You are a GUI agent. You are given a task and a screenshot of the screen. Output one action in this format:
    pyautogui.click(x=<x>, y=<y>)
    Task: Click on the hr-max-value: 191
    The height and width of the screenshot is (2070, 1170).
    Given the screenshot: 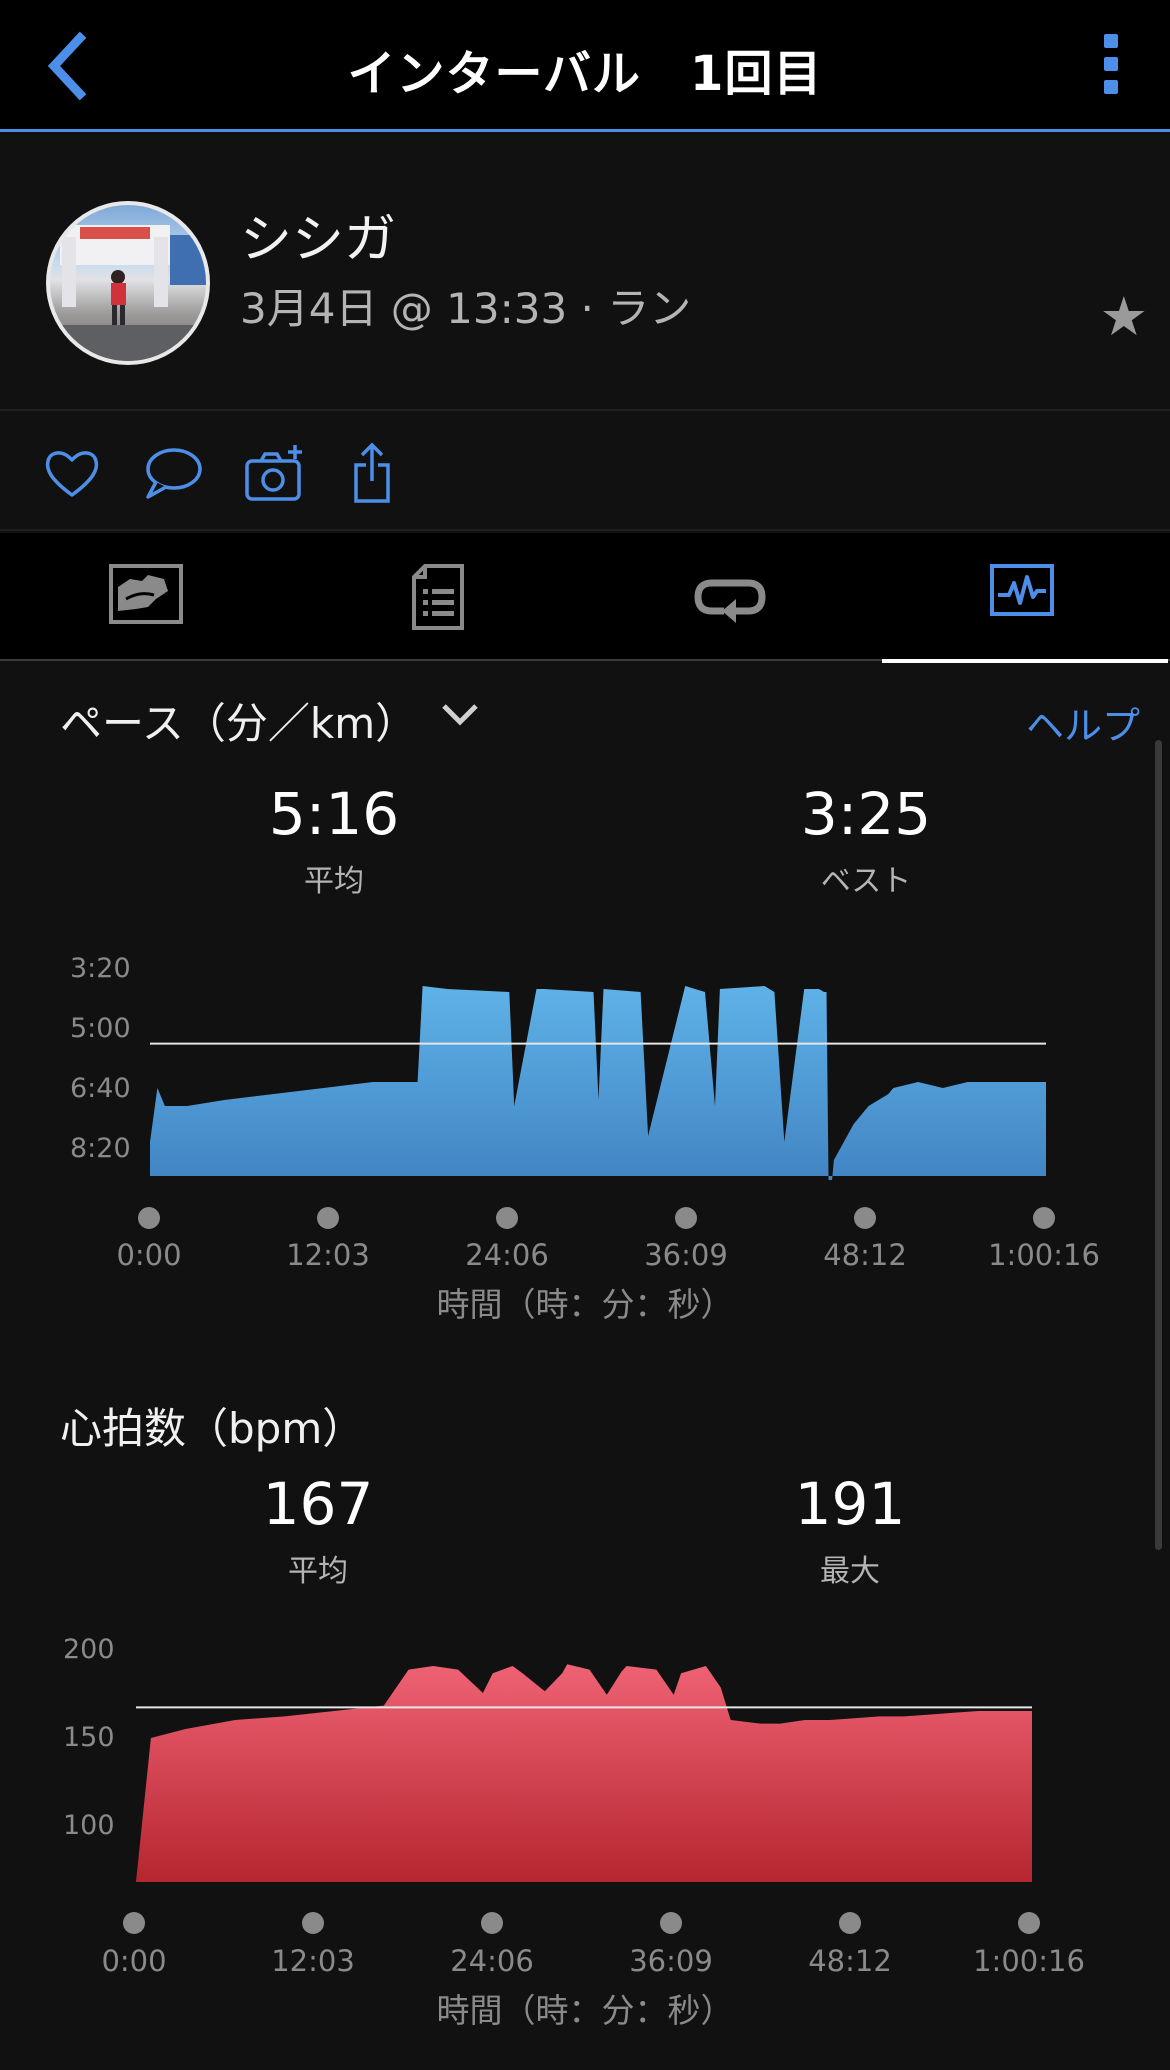 What is the action you would take?
    pyautogui.click(x=850, y=1504)
    